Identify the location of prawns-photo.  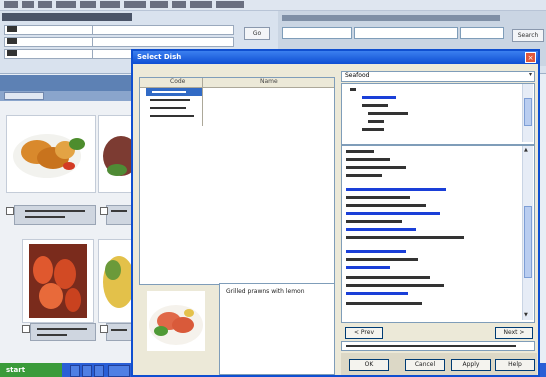
(58, 281).